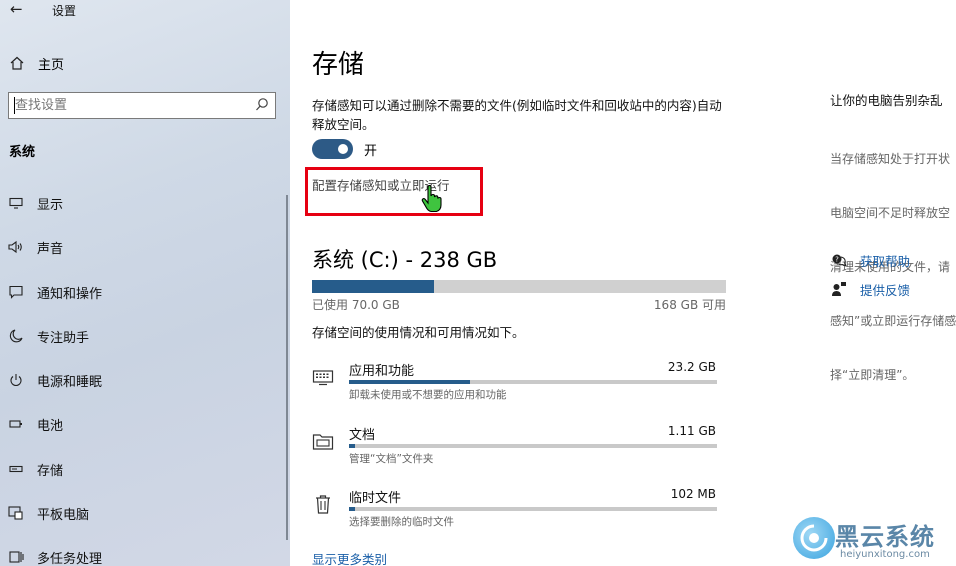 The image size is (956, 566). Describe the element at coordinates (517, 449) in the screenshot. I see `category-documents: 文档 1.11 GB 管理“文档”文件夹` at that location.